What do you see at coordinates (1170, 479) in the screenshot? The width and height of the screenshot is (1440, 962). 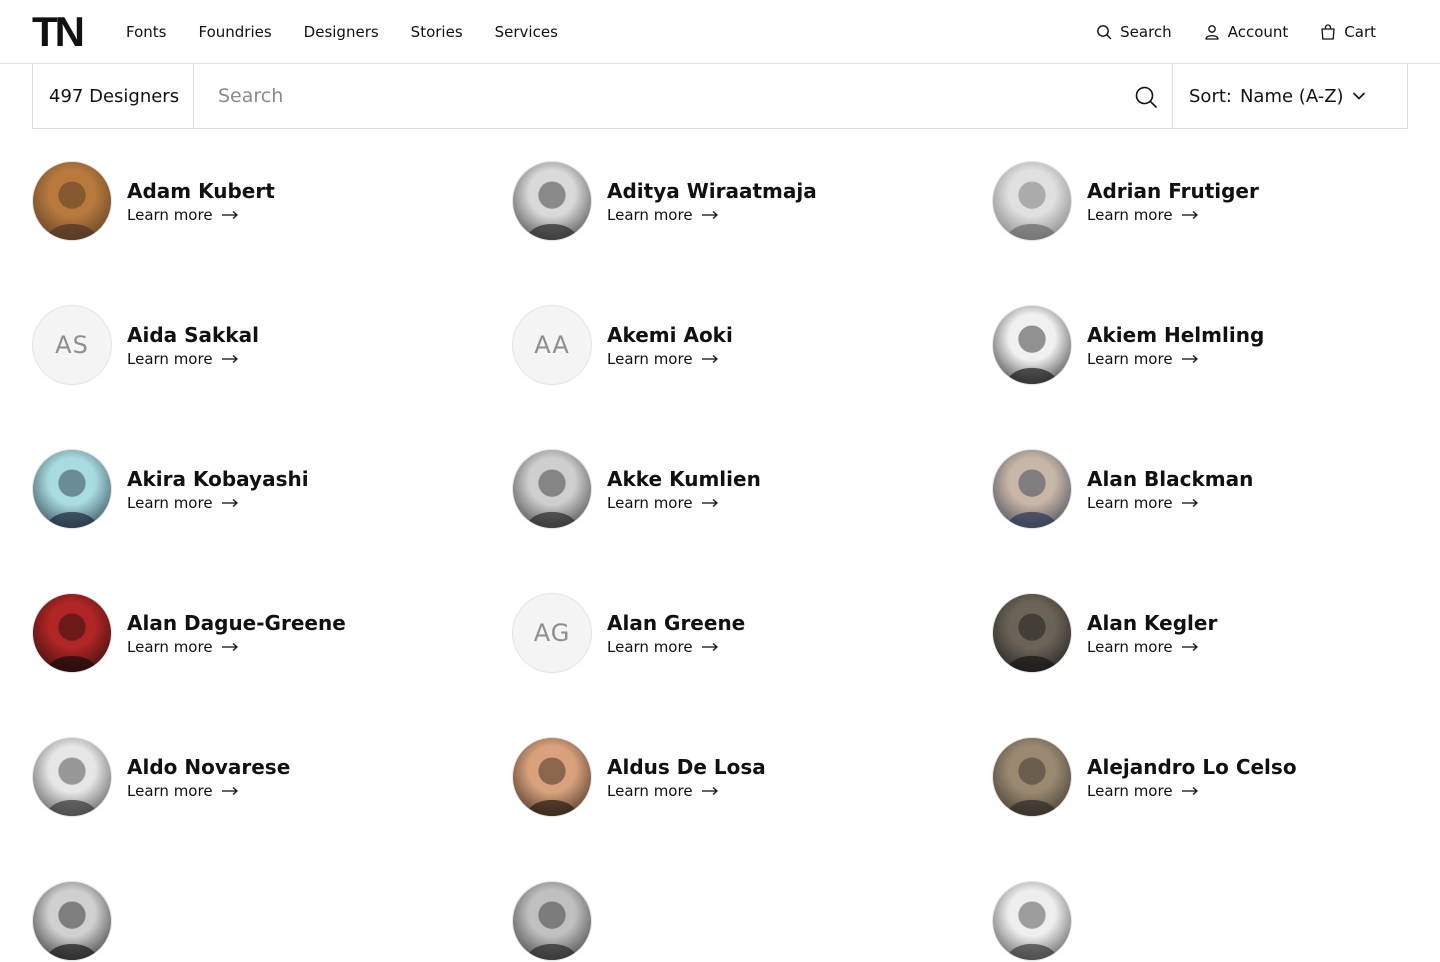 I see `designer-name: Alan Blackman` at bounding box center [1170, 479].